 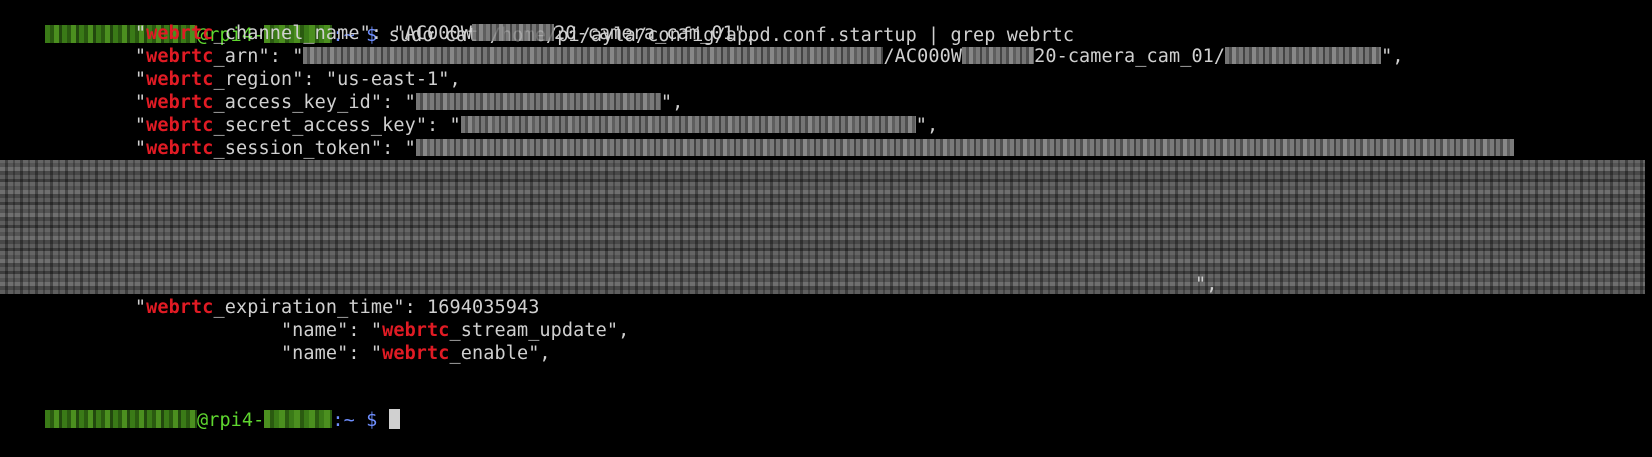 I want to click on prompt-host: rpi4-, so click(x=236, y=420).